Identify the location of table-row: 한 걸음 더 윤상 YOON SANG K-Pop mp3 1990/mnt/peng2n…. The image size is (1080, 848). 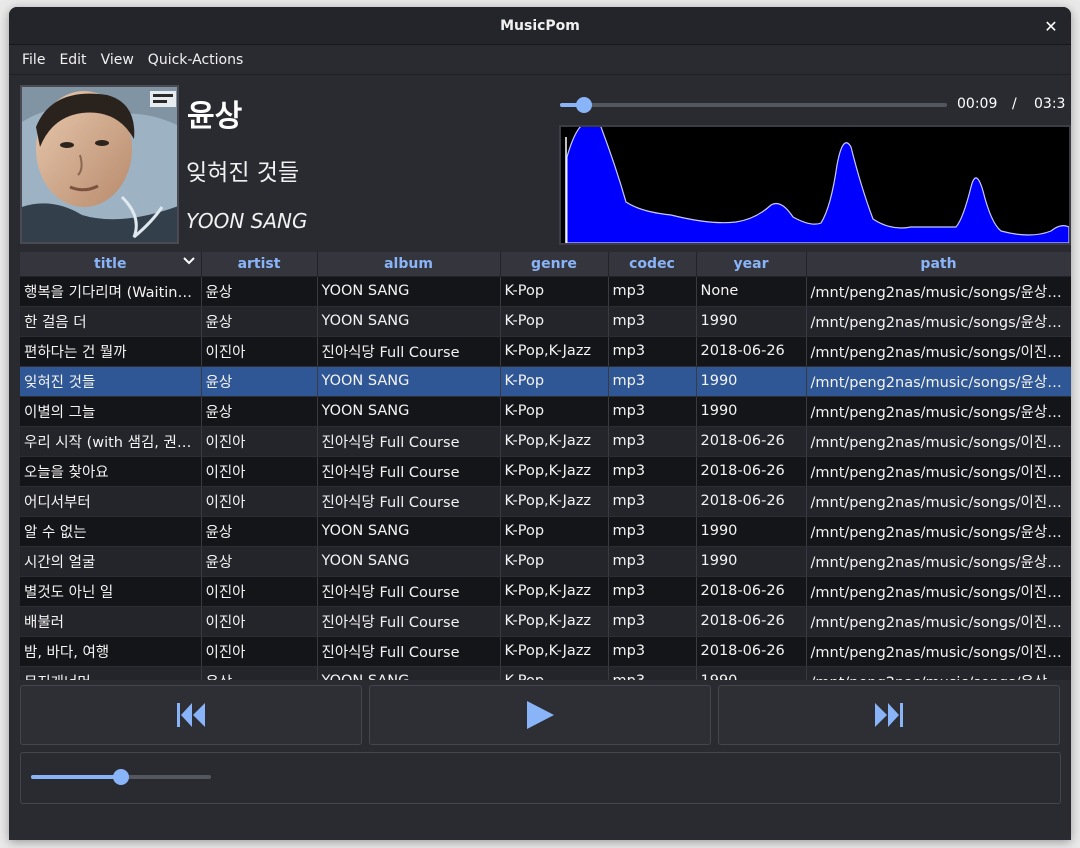
(545, 321).